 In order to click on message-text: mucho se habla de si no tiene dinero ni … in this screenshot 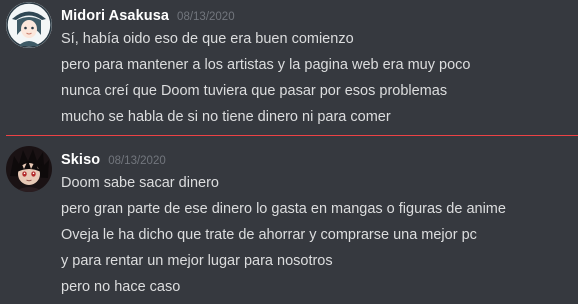, I will do `click(226, 117)`.